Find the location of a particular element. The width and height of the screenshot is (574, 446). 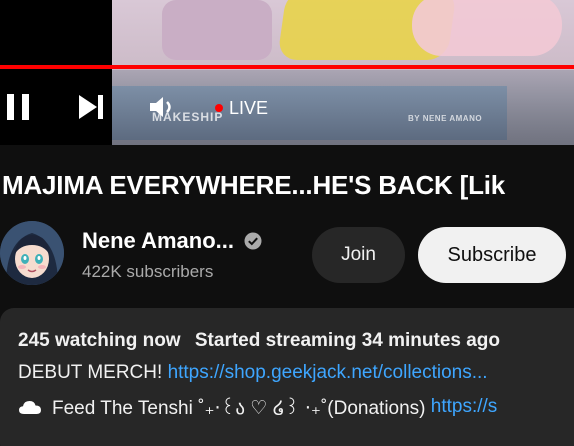

subscriber-count: 422K subscribers is located at coordinates (148, 271).